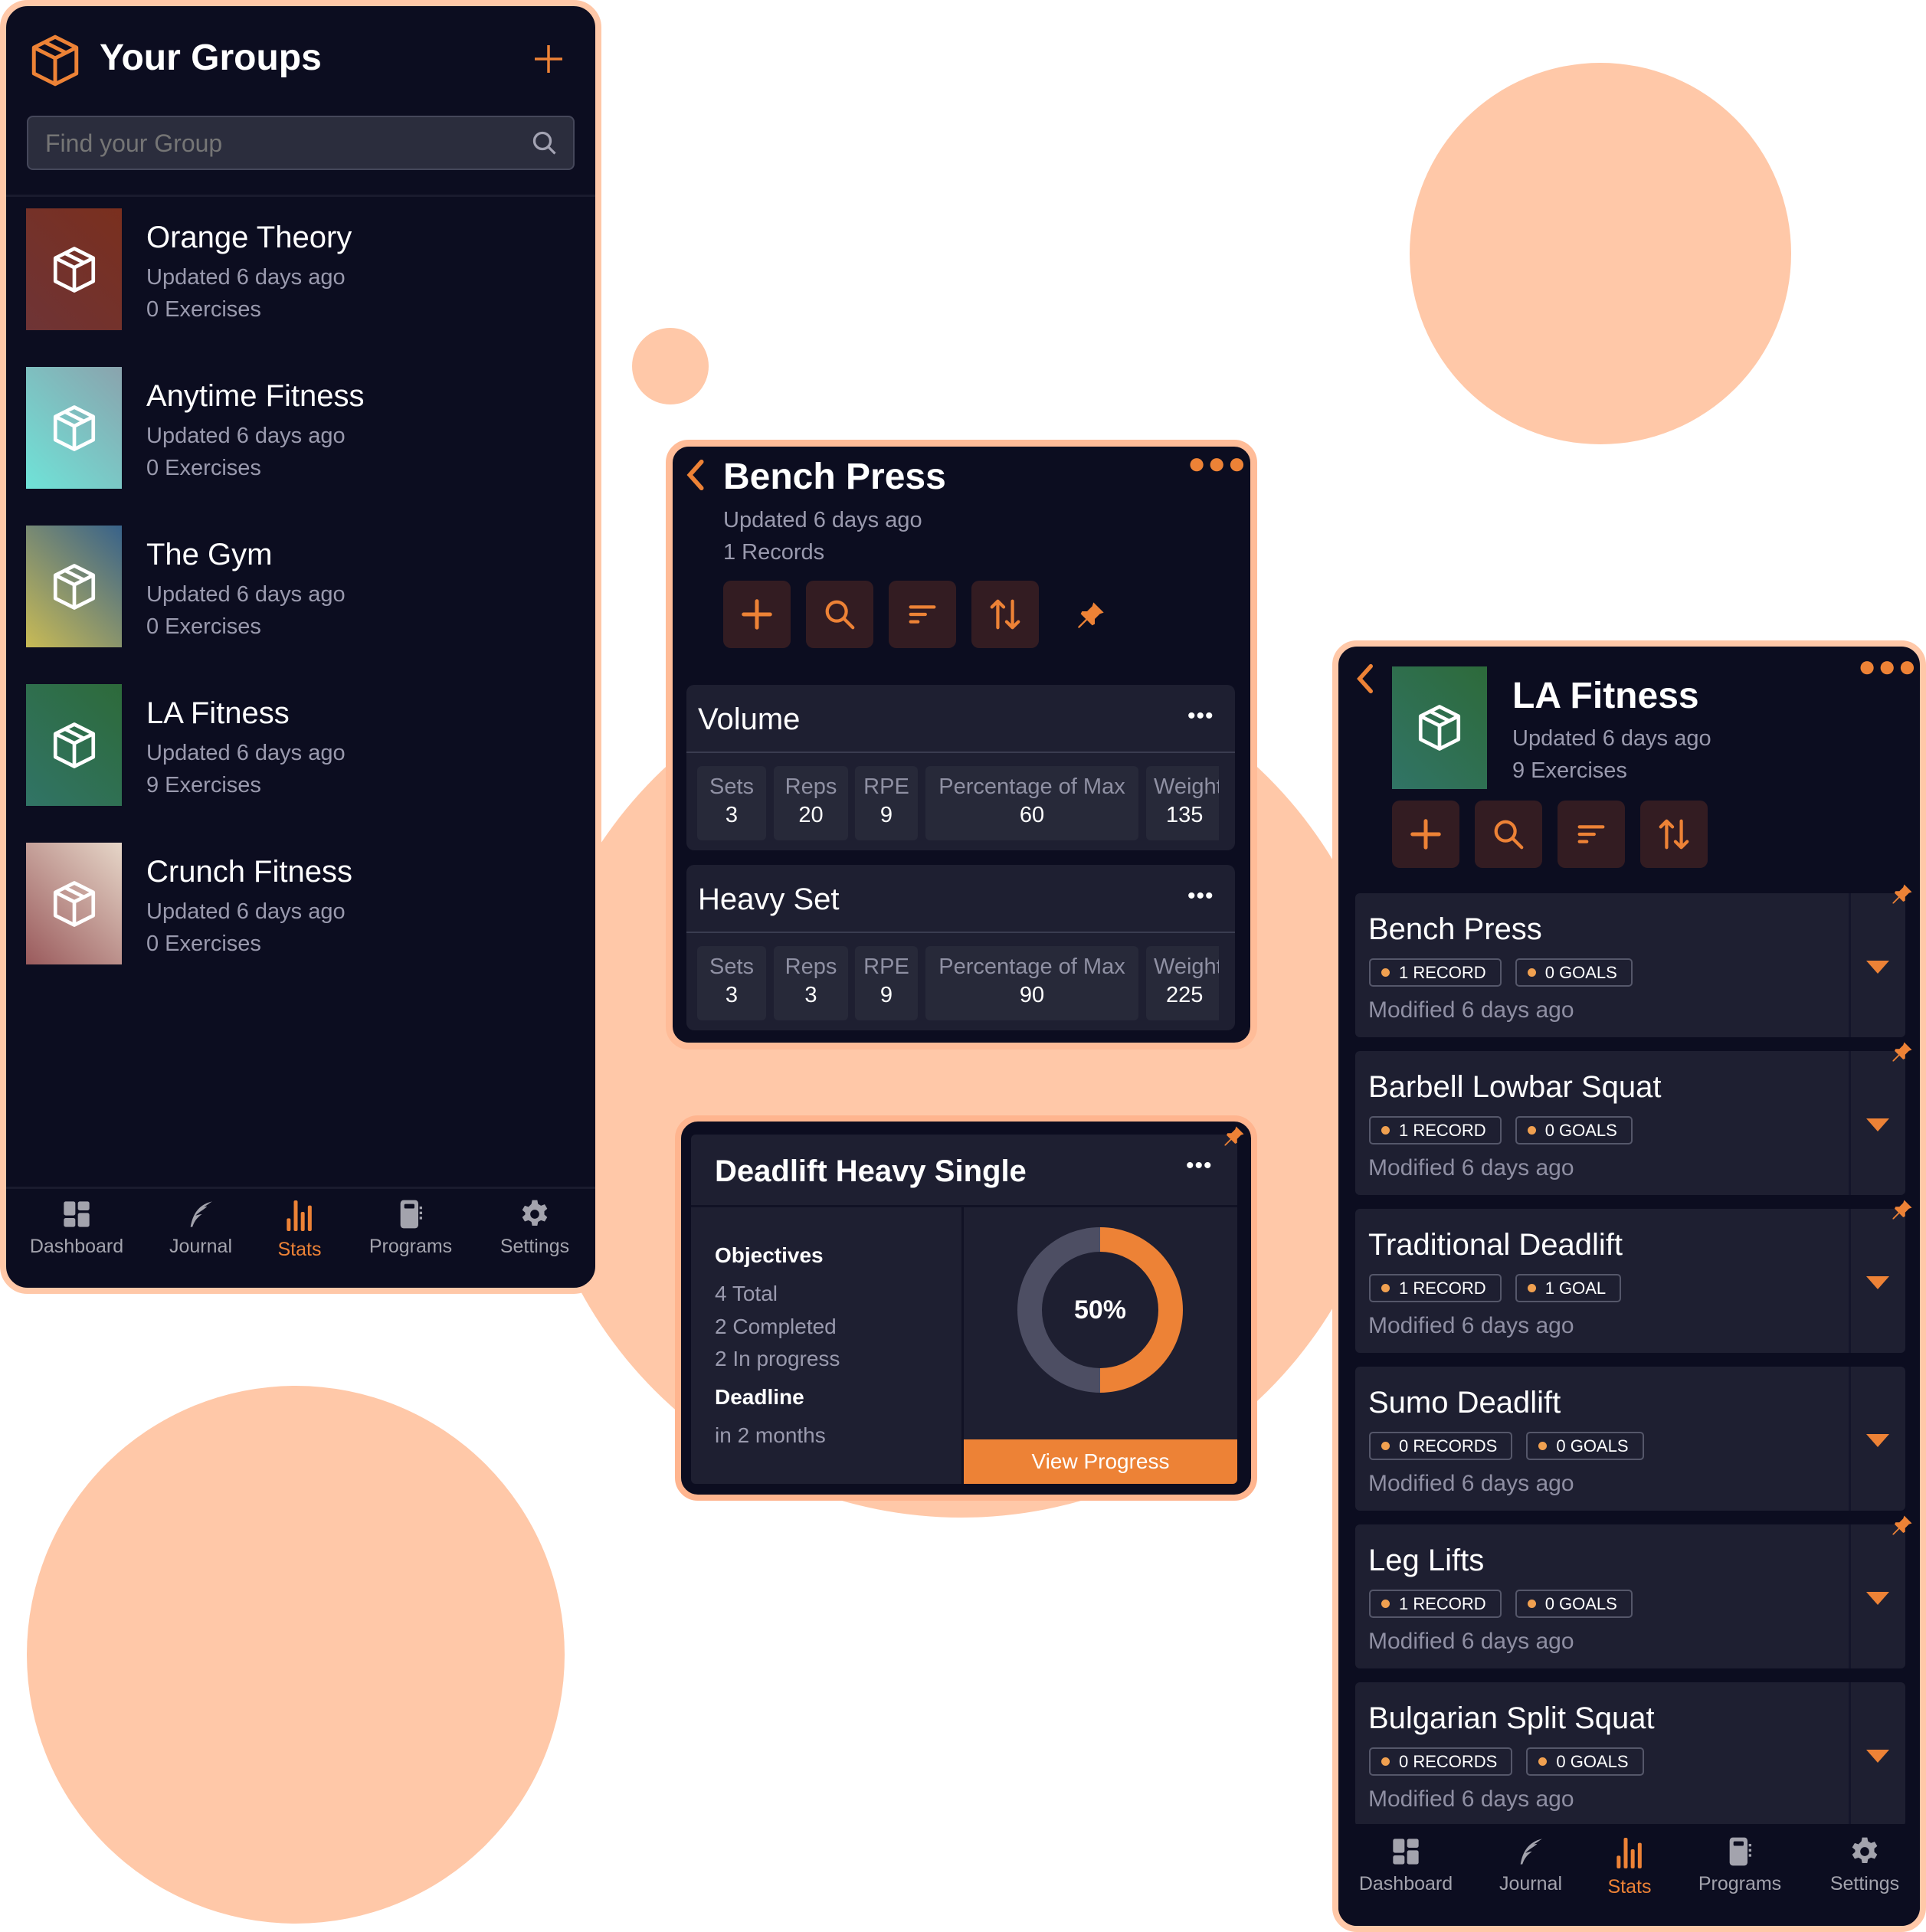  I want to click on group-name: Orange Theory, so click(249, 237).